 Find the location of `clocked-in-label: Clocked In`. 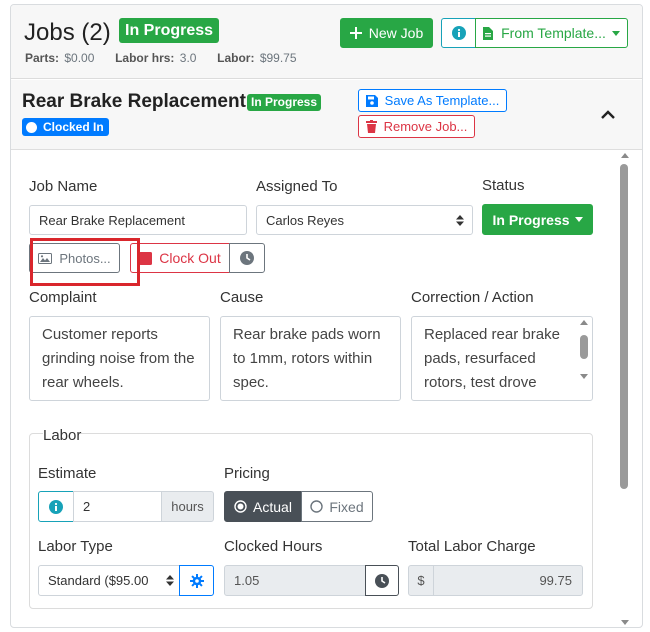

clocked-in-label: Clocked In is located at coordinates (73, 127).